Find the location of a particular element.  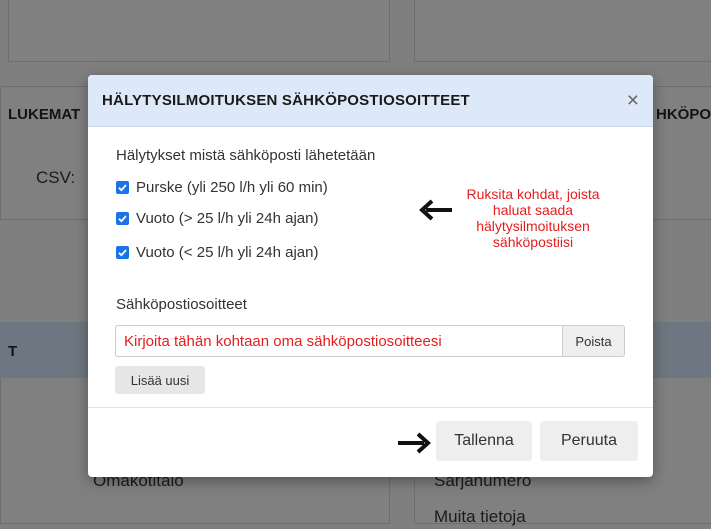

cancel-button: Peruuta is located at coordinates (589, 441).